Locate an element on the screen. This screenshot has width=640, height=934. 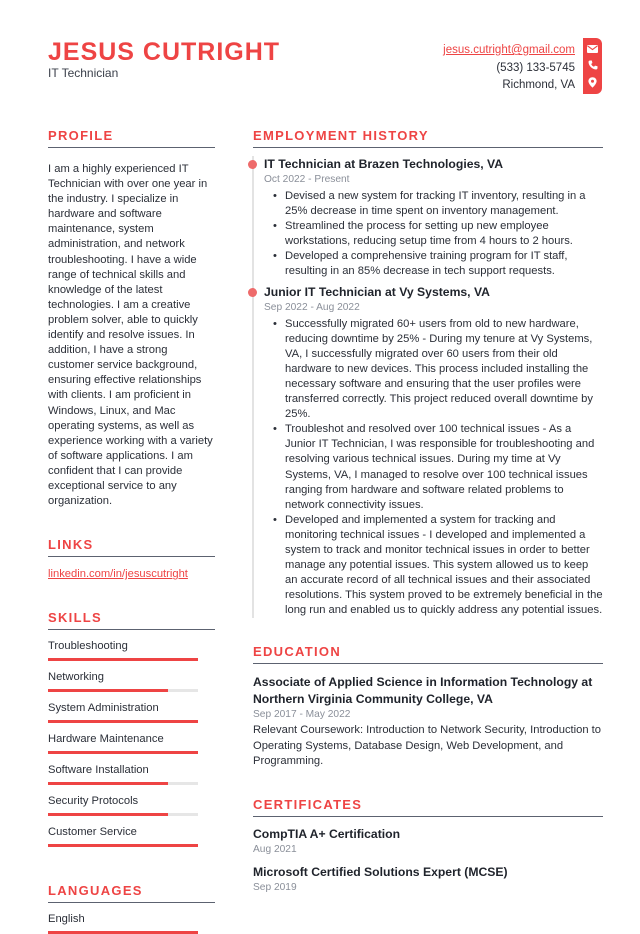
links-heading: LINKS is located at coordinates (131, 547).